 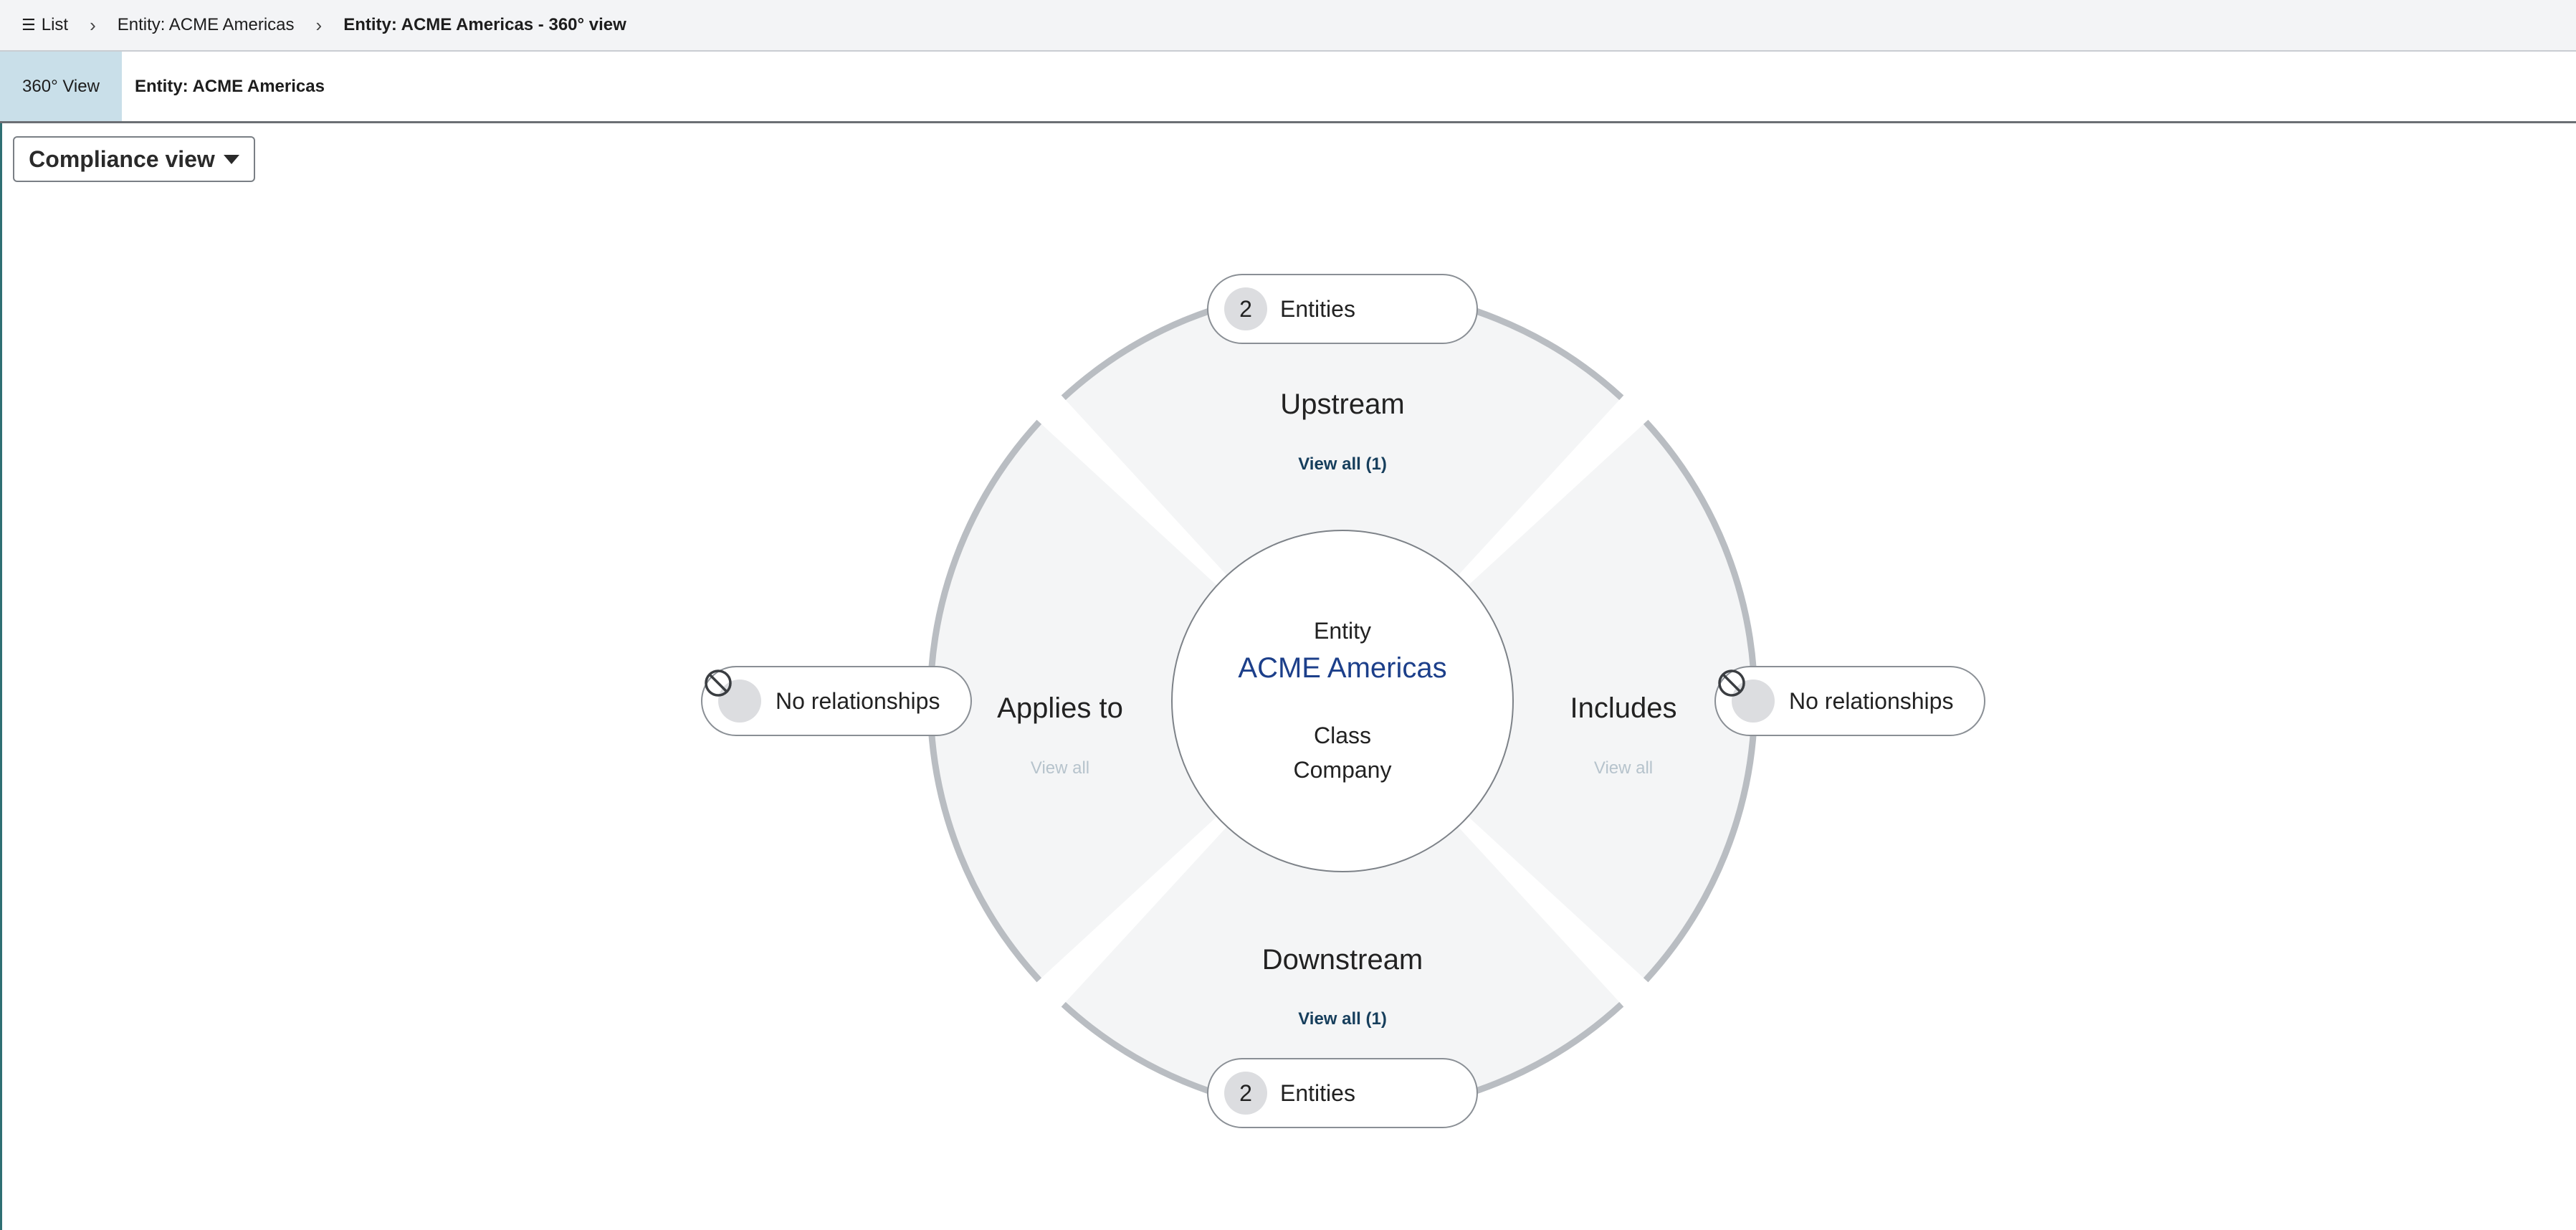 I want to click on list-icon: ☰, so click(x=29, y=25).